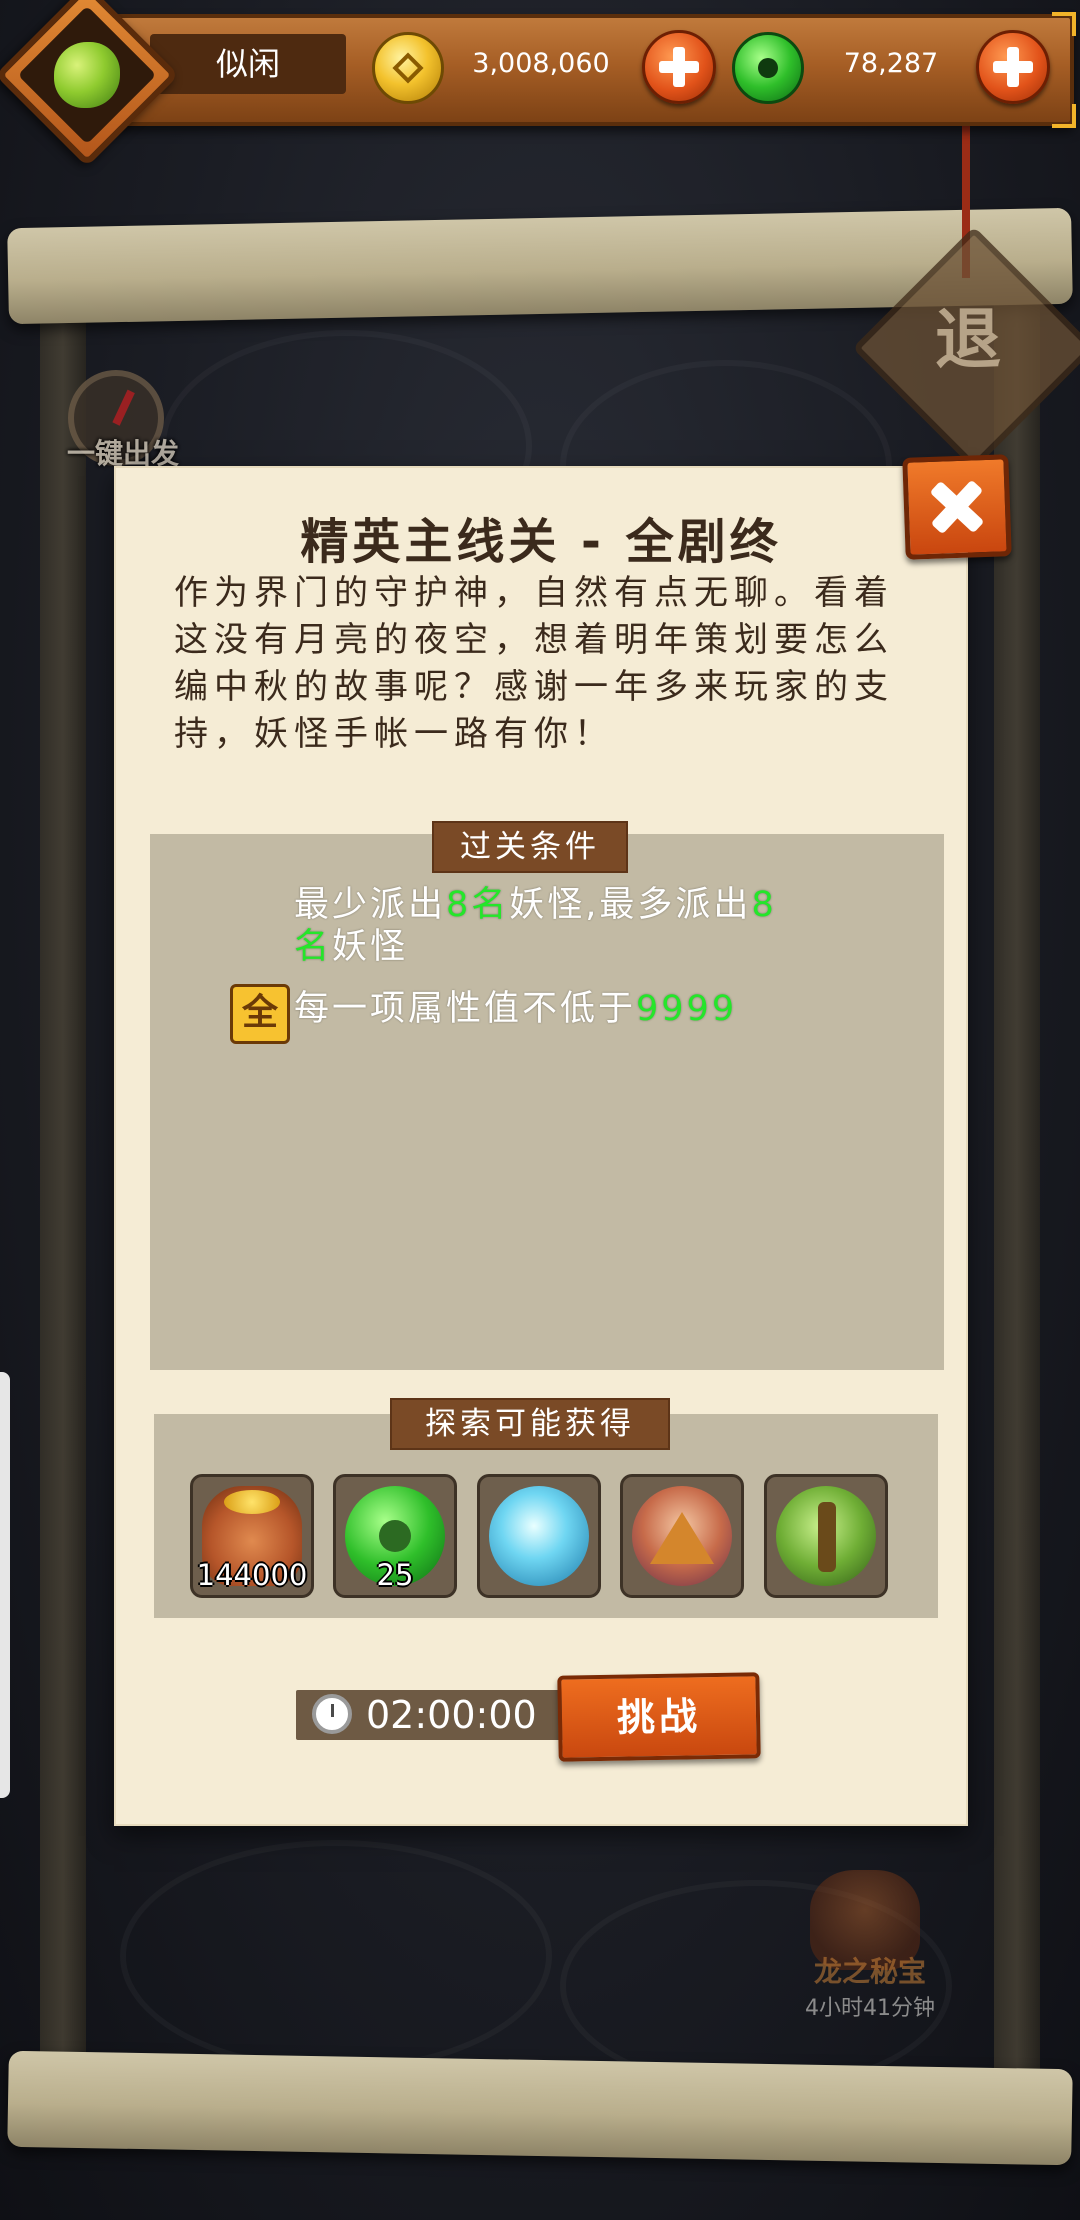 This screenshot has height=2220, width=1080. Describe the element at coordinates (336, 1956) in the screenshot. I see `cloud-decoration` at that location.